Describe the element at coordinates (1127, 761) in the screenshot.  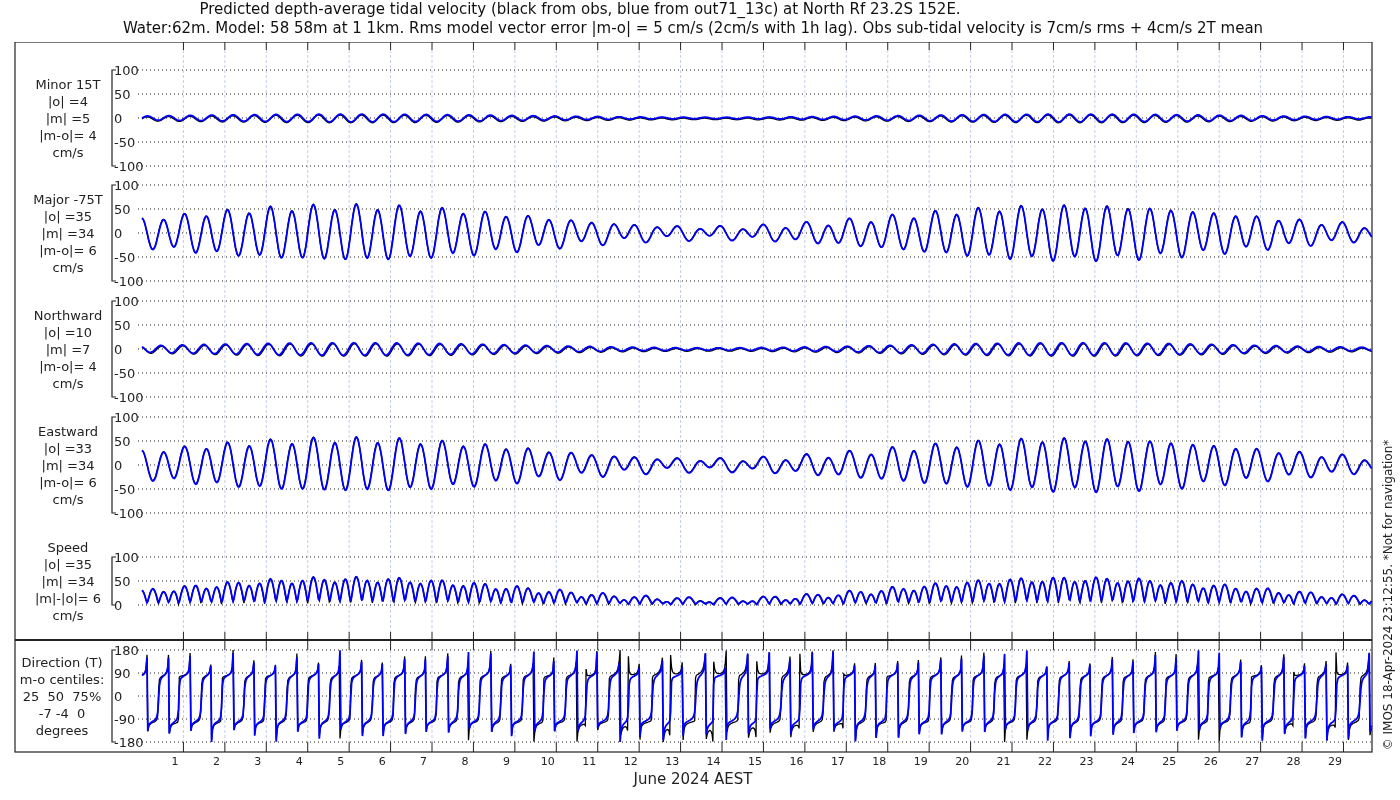
I see `x-tick-label: 24` at that location.